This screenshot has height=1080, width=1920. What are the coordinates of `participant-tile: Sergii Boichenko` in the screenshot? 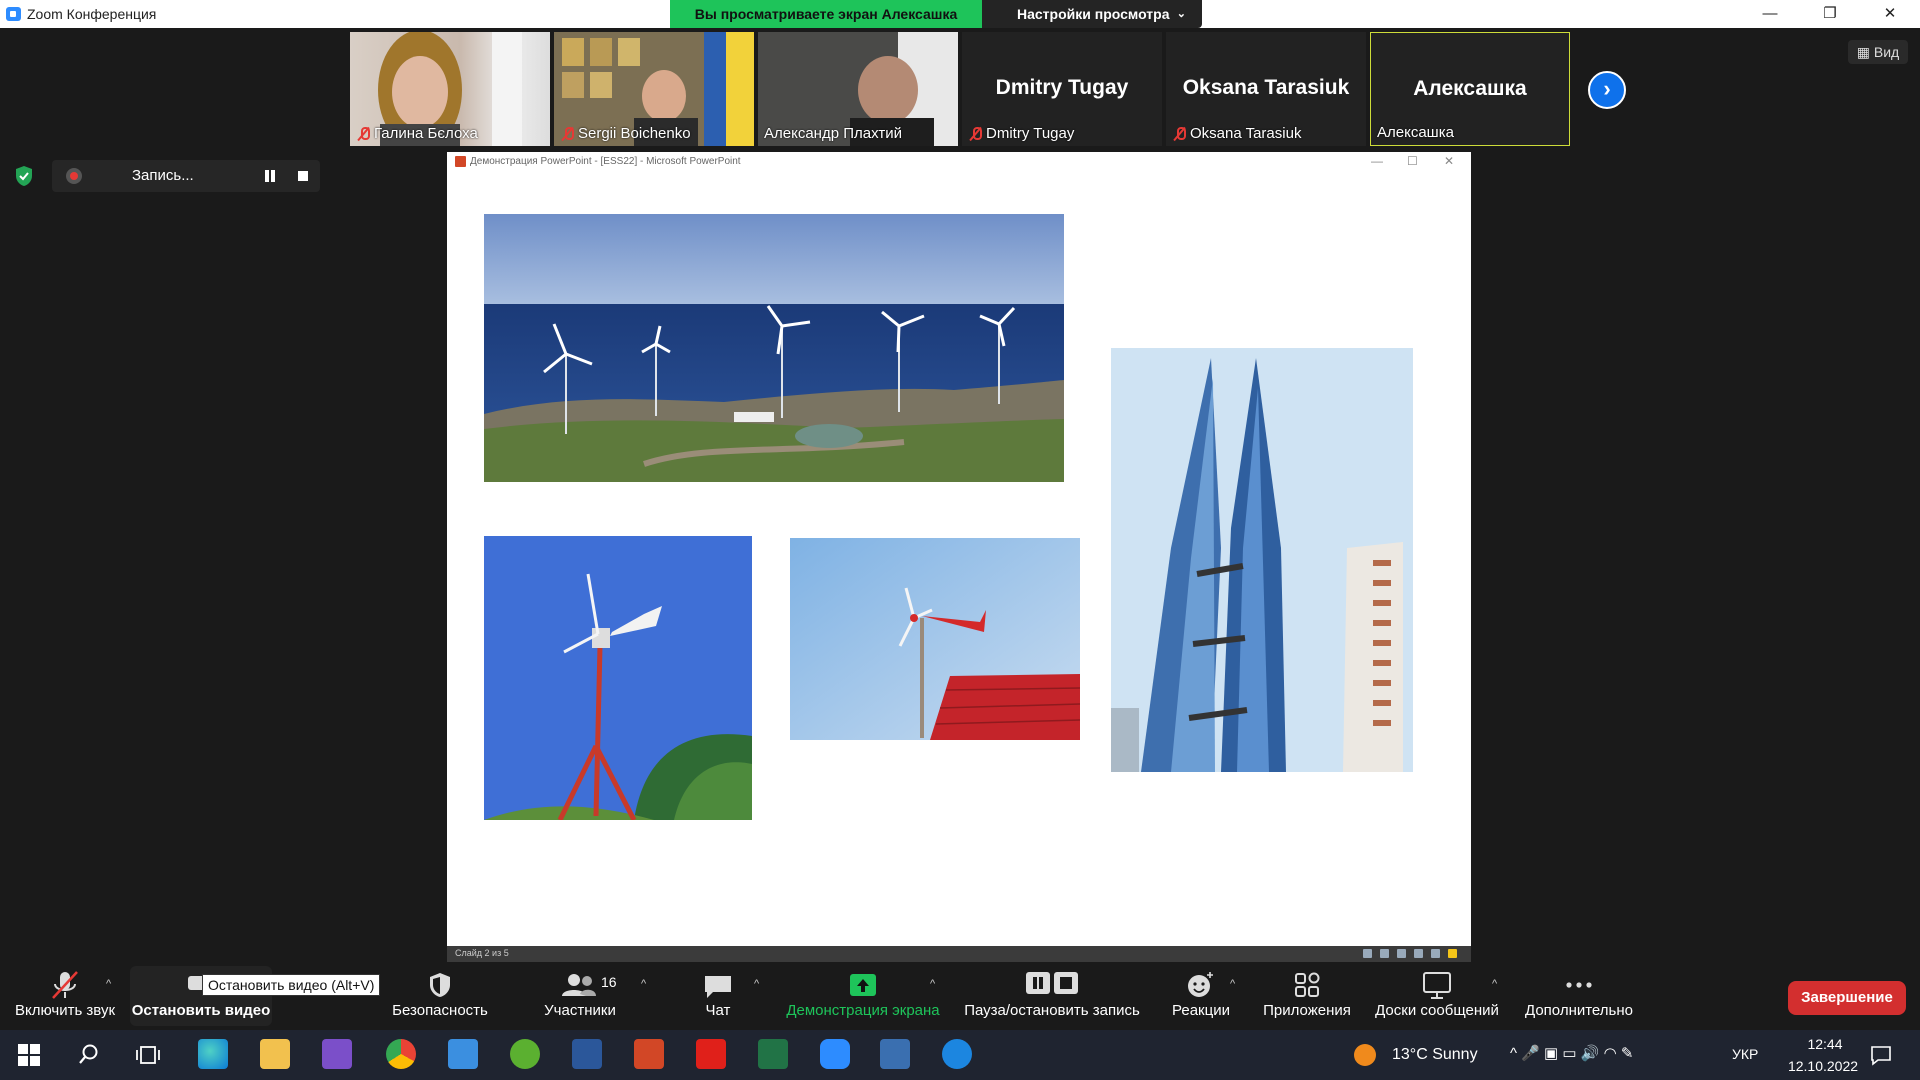 It's located at (654, 89).